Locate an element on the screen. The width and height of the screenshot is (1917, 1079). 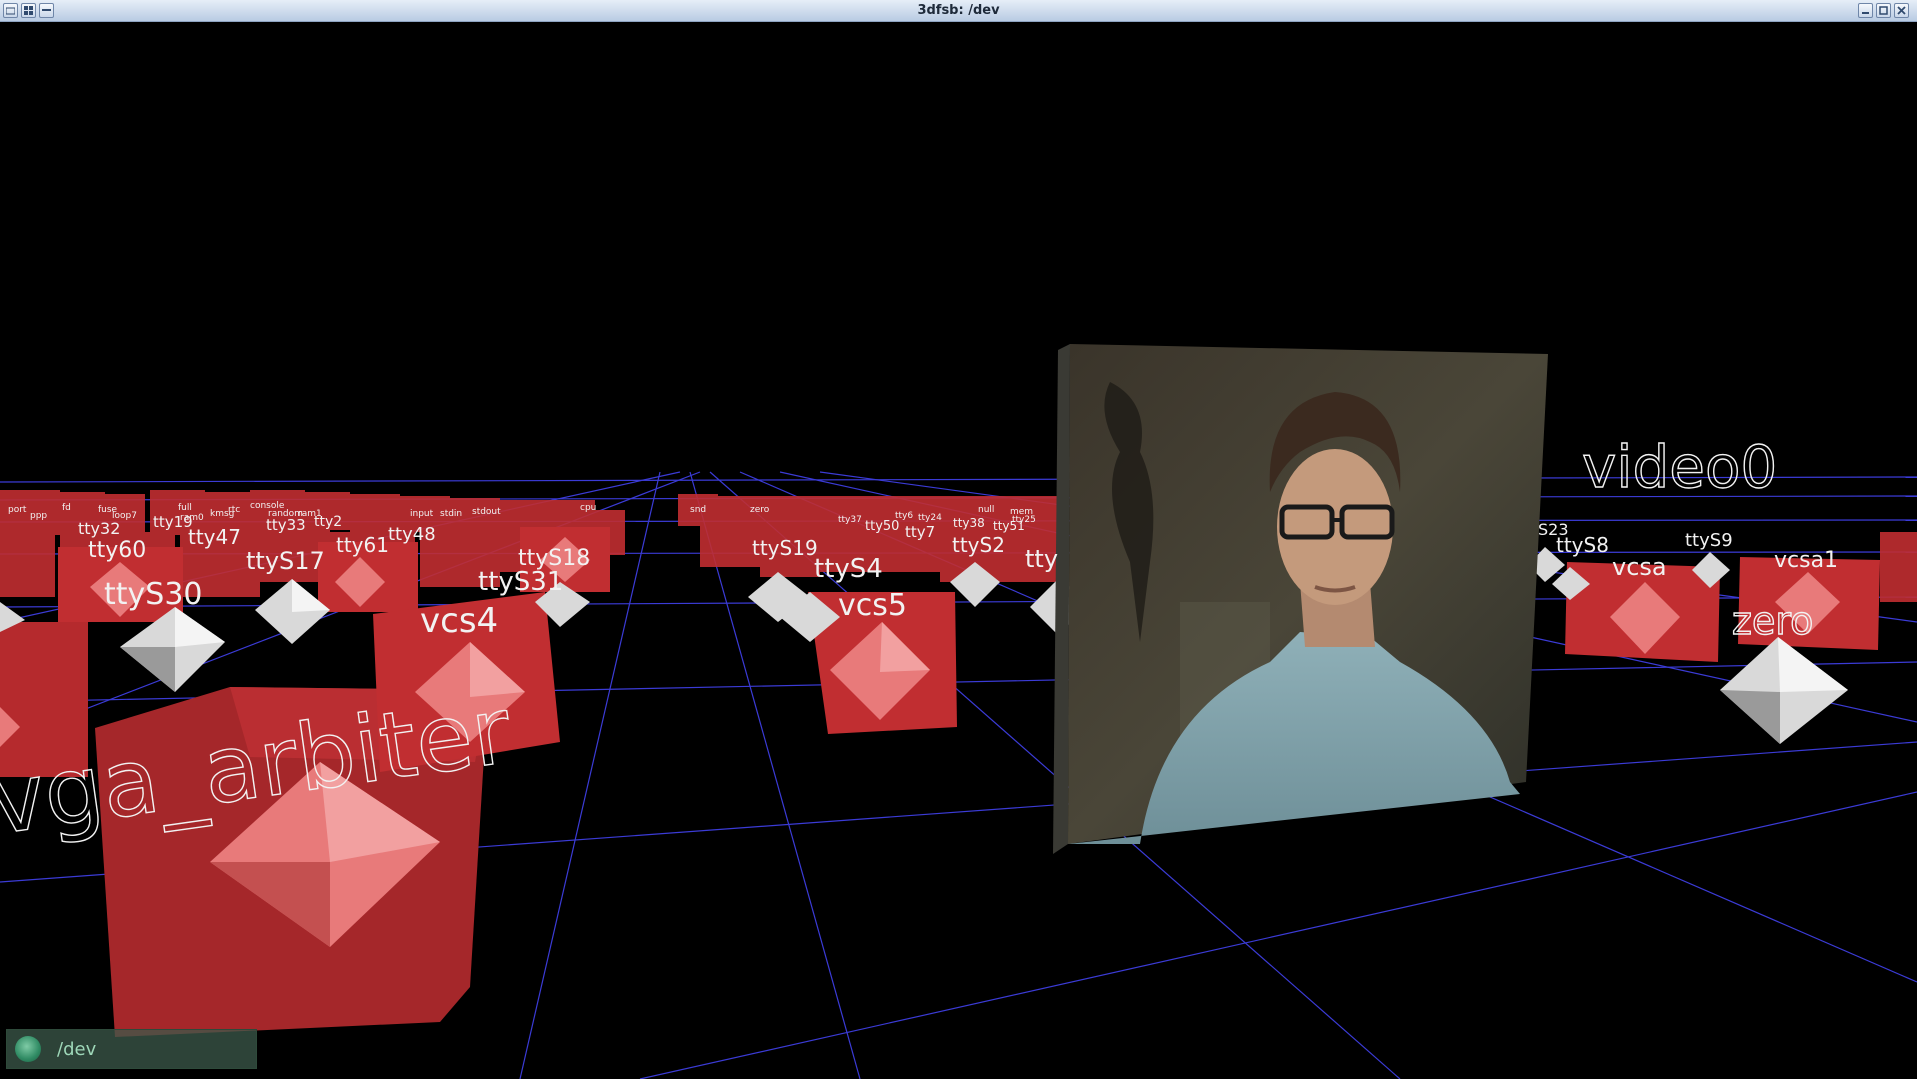
label-vcs5: vcs5 is located at coordinates (872, 605).